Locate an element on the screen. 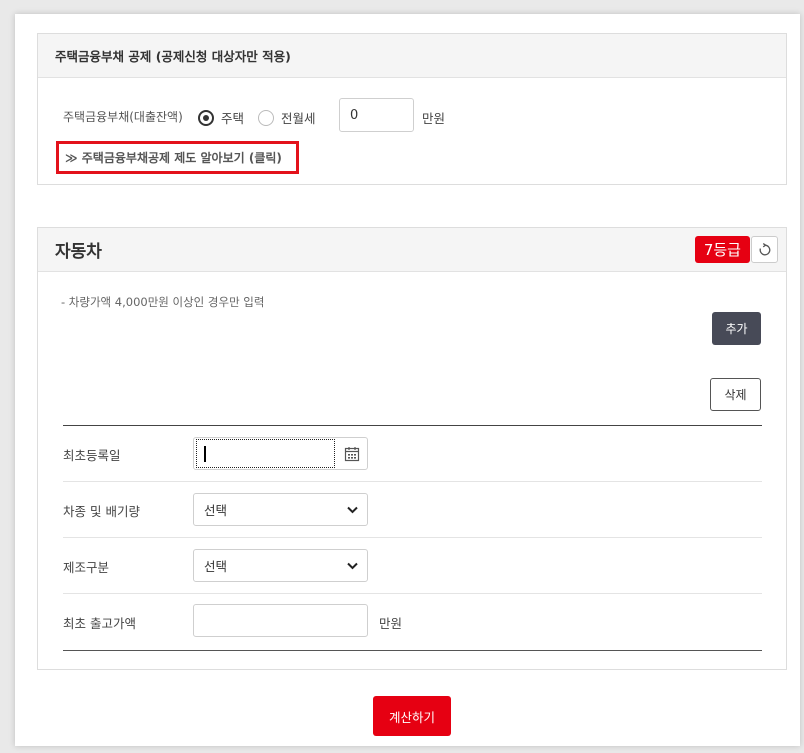 This screenshot has width=804, height=753. calculate-button: 계산하기 is located at coordinates (412, 716).